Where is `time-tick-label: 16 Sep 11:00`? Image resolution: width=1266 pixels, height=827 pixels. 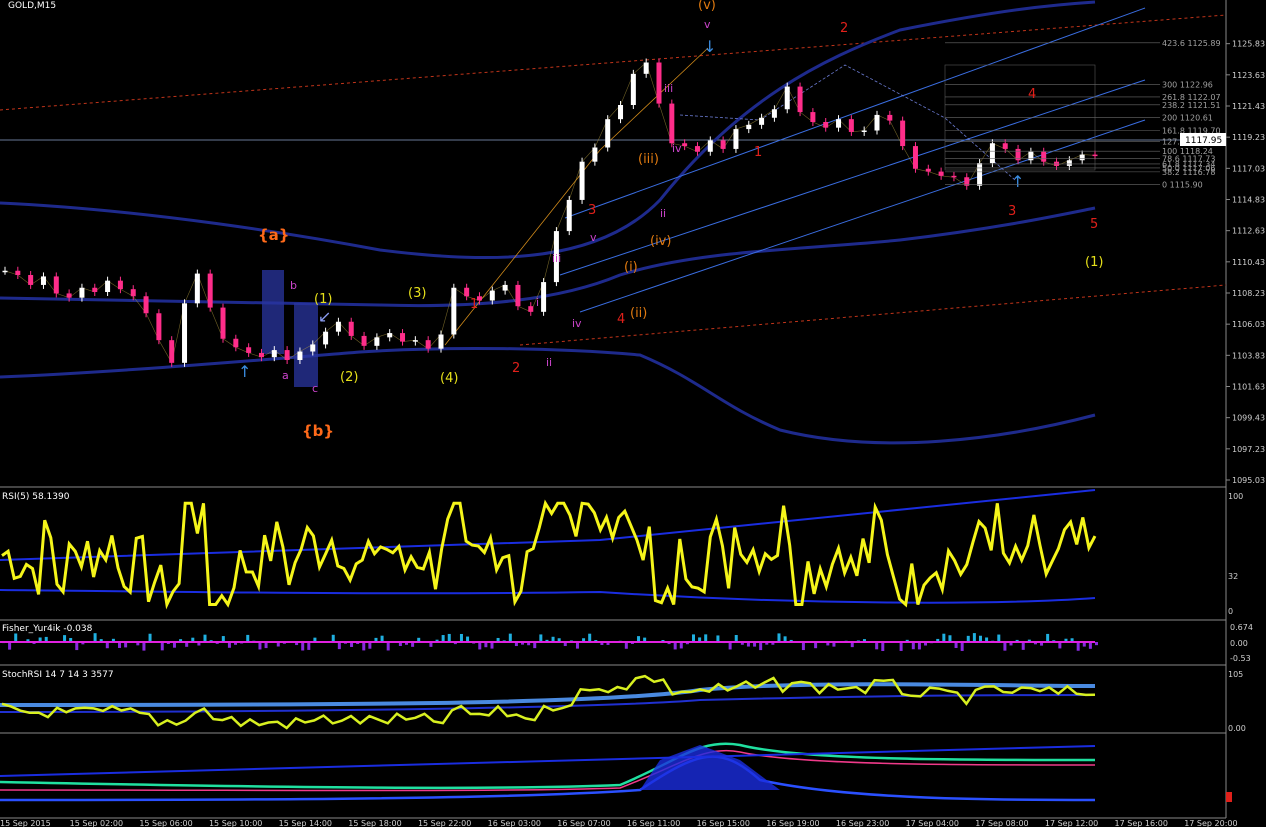
time-tick-label: 16 Sep 11:00 is located at coordinates (653, 823).